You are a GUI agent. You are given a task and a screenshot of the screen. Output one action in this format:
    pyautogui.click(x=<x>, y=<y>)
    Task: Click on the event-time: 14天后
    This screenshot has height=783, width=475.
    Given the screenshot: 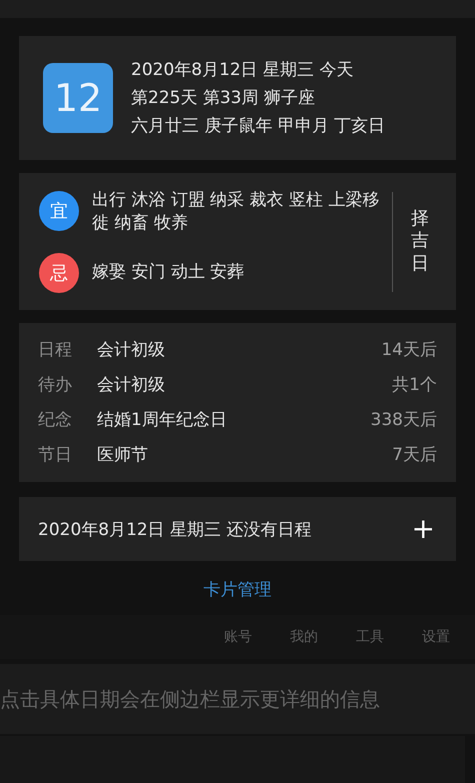 What is the action you would take?
    pyautogui.click(x=409, y=350)
    